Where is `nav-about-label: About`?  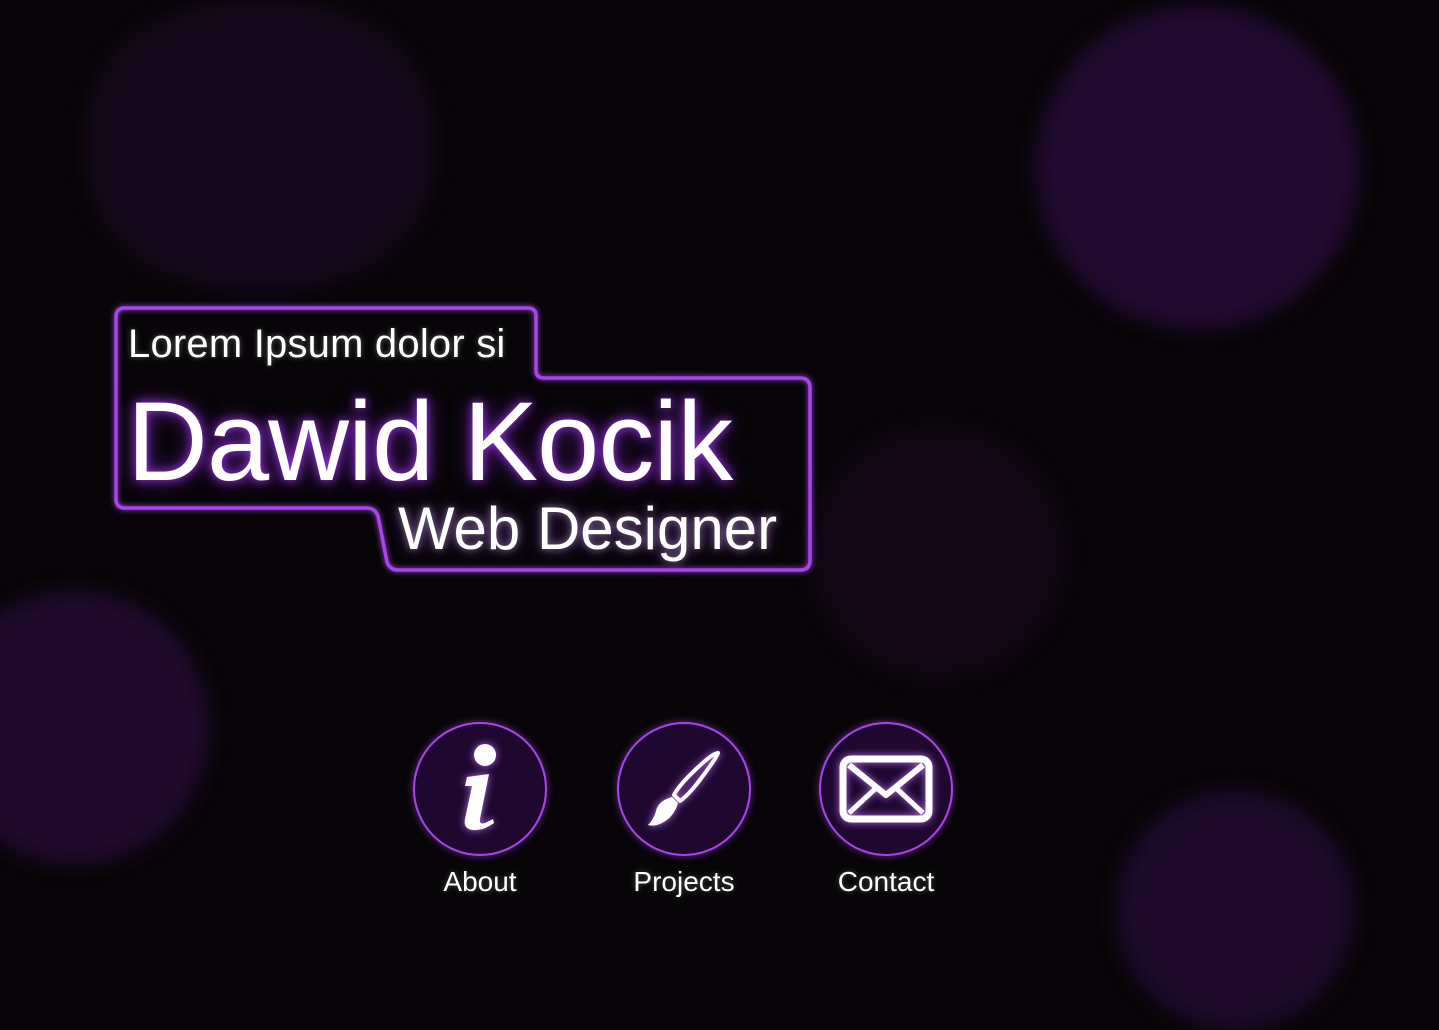 nav-about-label: About is located at coordinates (480, 881).